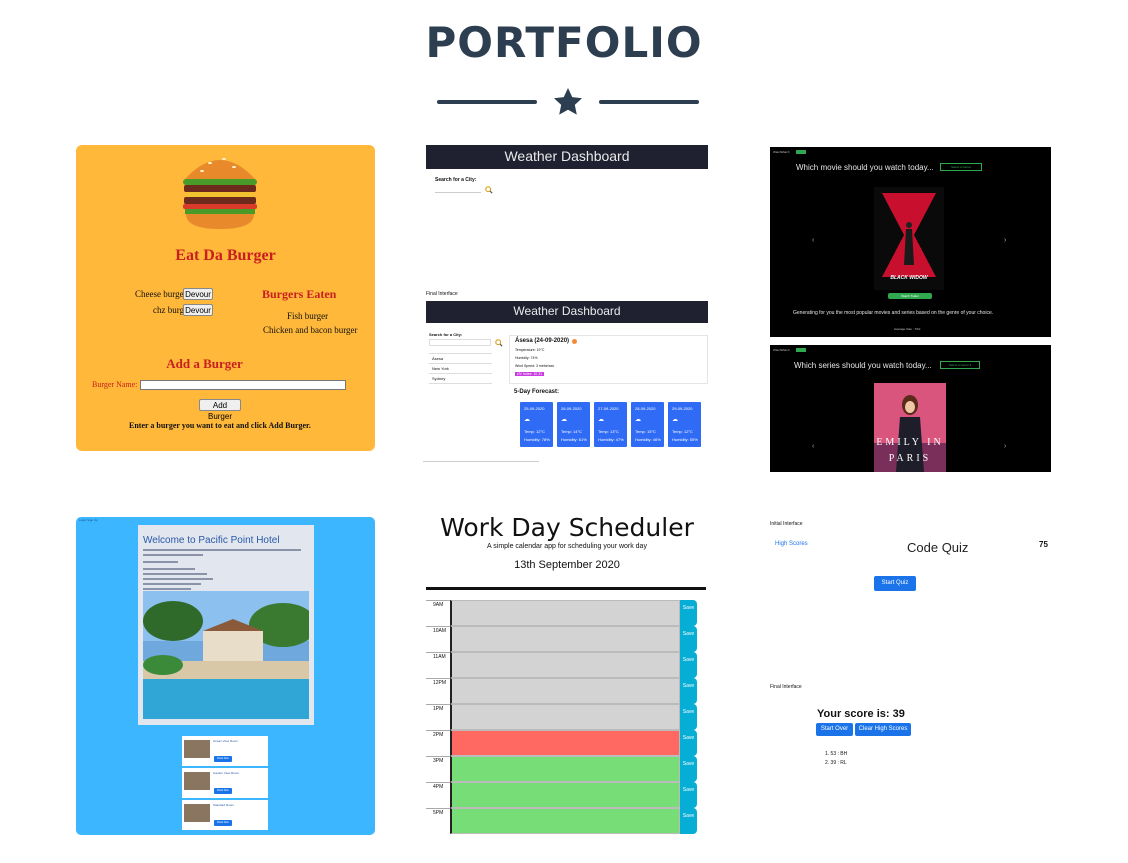 Image resolution: width=1128 pixels, height=863 pixels. I want to click on room-card: Ocean View Room Book Now, so click(225, 751).